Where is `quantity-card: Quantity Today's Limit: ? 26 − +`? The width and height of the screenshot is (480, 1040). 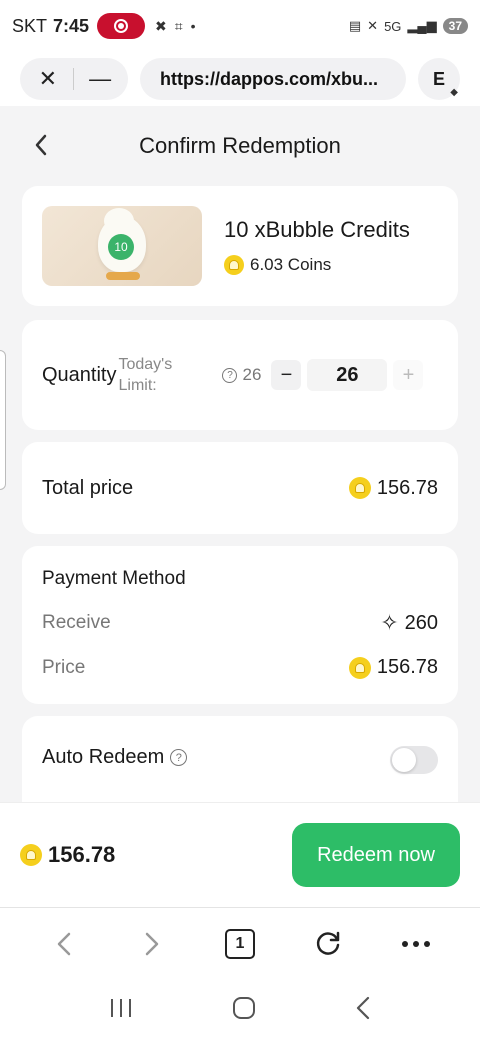
quantity-card: Quantity Today's Limit: ? 26 − + is located at coordinates (240, 375).